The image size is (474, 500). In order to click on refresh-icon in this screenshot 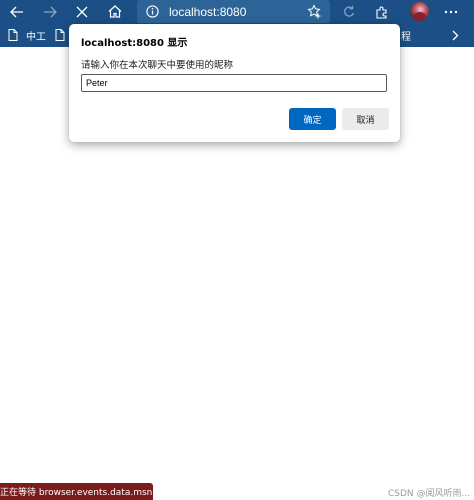, I will do `click(349, 11)`.